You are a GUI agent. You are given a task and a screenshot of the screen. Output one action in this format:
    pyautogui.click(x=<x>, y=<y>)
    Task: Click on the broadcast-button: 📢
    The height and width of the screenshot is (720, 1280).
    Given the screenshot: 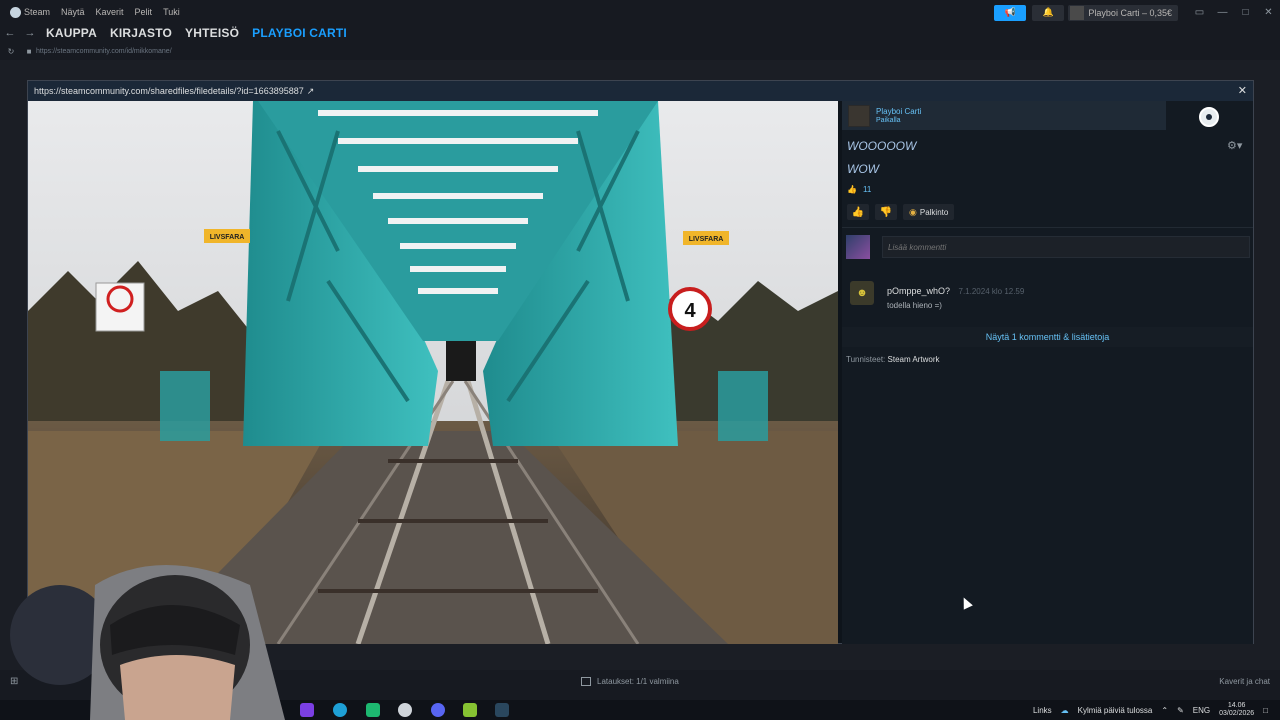 What is the action you would take?
    pyautogui.click(x=1010, y=12)
    